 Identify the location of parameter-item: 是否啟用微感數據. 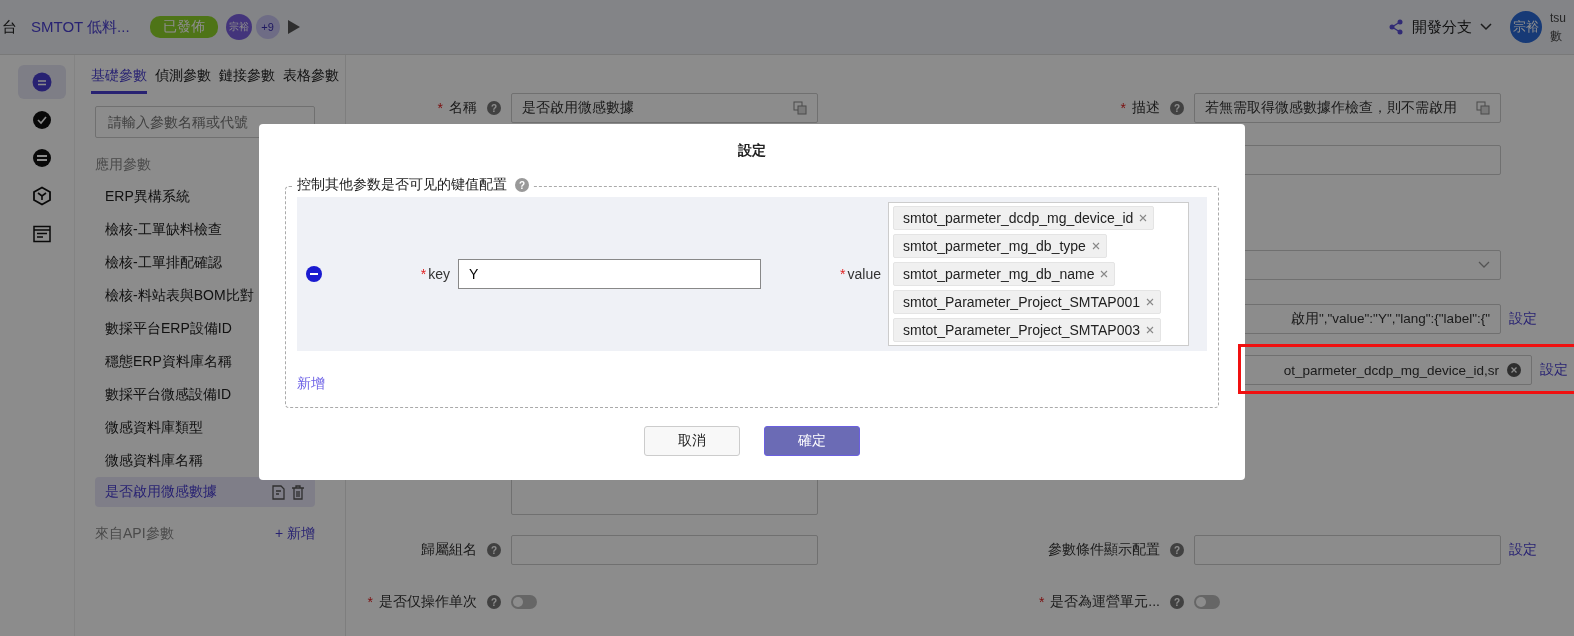
(205, 492).